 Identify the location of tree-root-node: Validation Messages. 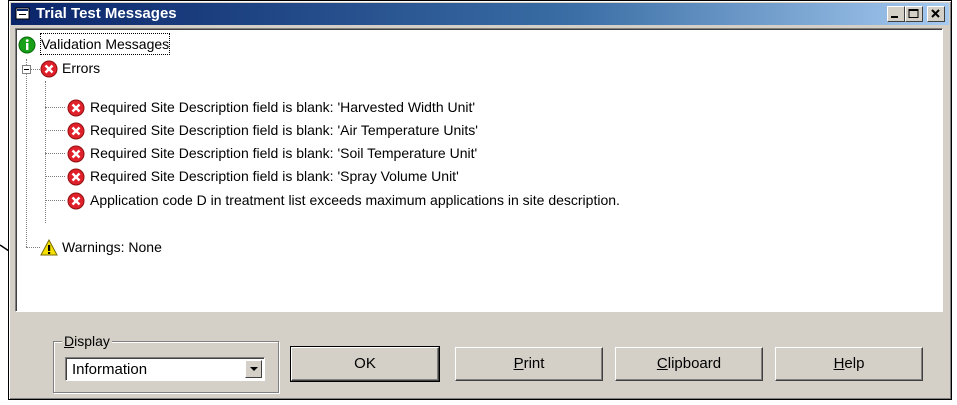
(166, 44).